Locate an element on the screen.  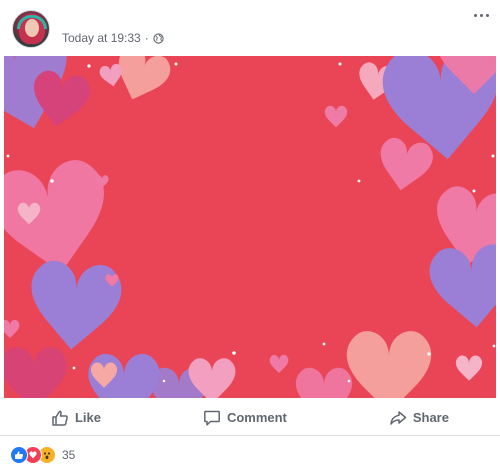
avatar-headphones is located at coordinates (32, 22).